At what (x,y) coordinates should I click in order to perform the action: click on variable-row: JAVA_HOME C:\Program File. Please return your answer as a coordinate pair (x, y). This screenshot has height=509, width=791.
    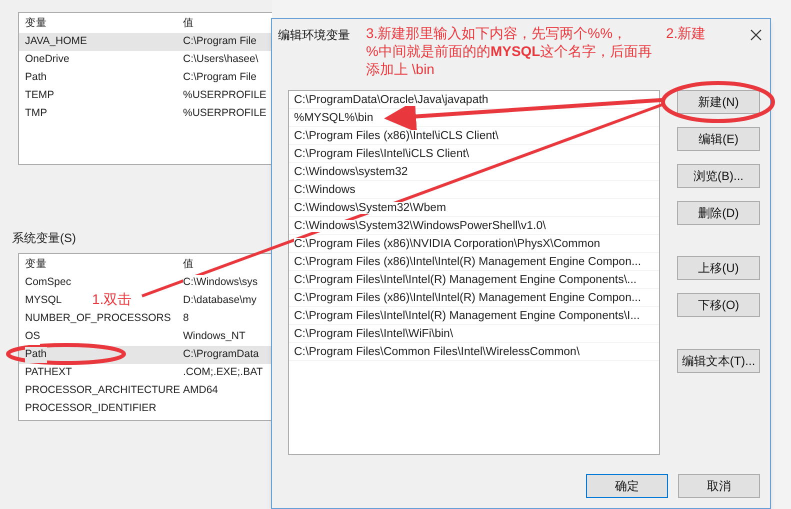
    Looking at the image, I should click on (145, 42).